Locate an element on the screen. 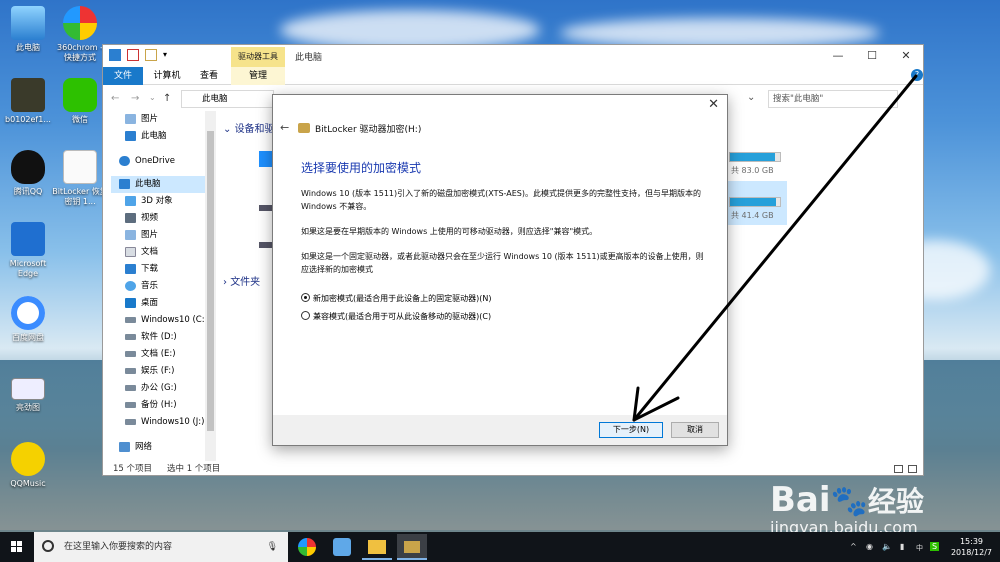 Image resolution: width=1000 pixels, height=562 pixels. desktop-icon-qq: 腾讯QQ is located at coordinates (28, 173).